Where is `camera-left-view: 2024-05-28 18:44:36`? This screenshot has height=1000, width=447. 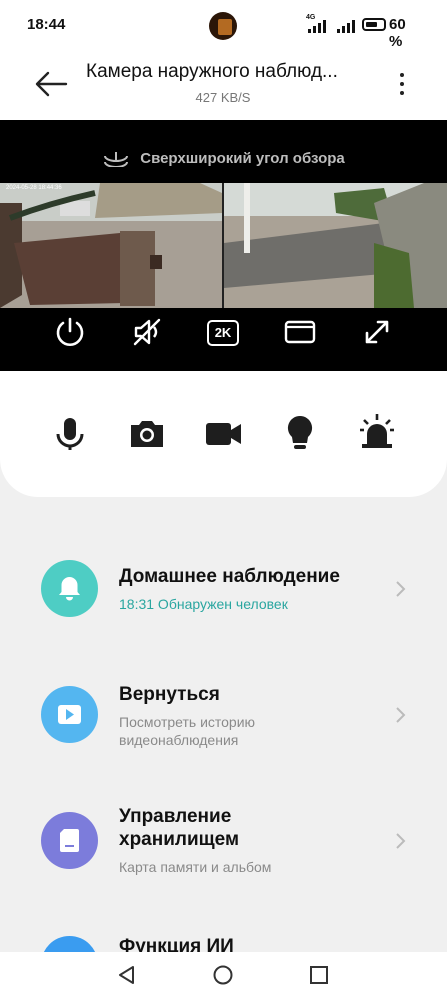
camera-left-view: 2024-05-28 18:44:36 is located at coordinates (111, 245).